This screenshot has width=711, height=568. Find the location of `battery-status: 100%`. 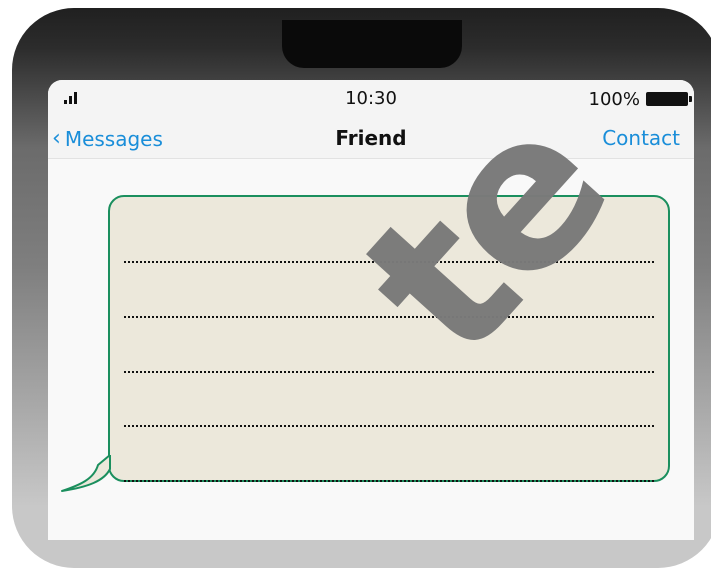

battery-status: 100% is located at coordinates (640, 99).